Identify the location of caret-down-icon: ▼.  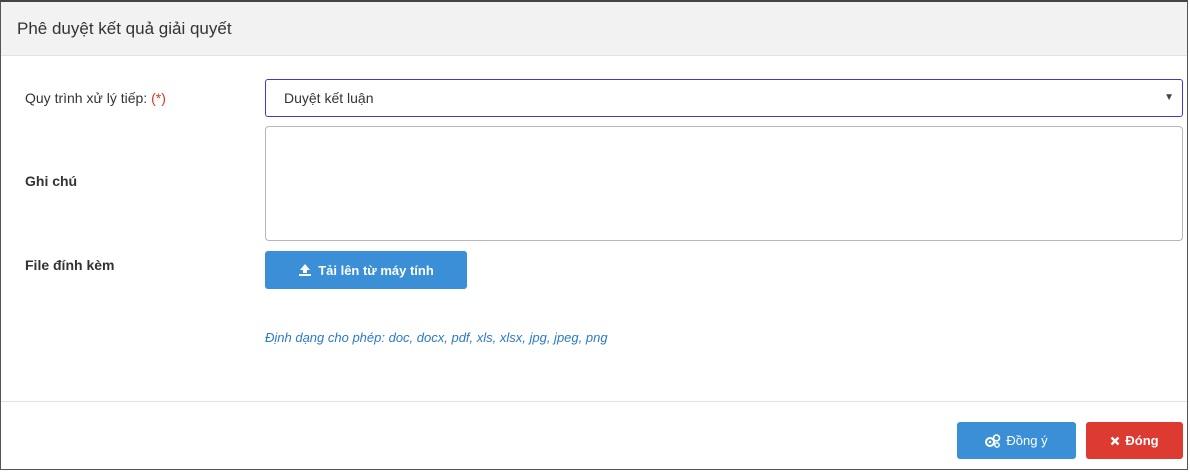
(1169, 97).